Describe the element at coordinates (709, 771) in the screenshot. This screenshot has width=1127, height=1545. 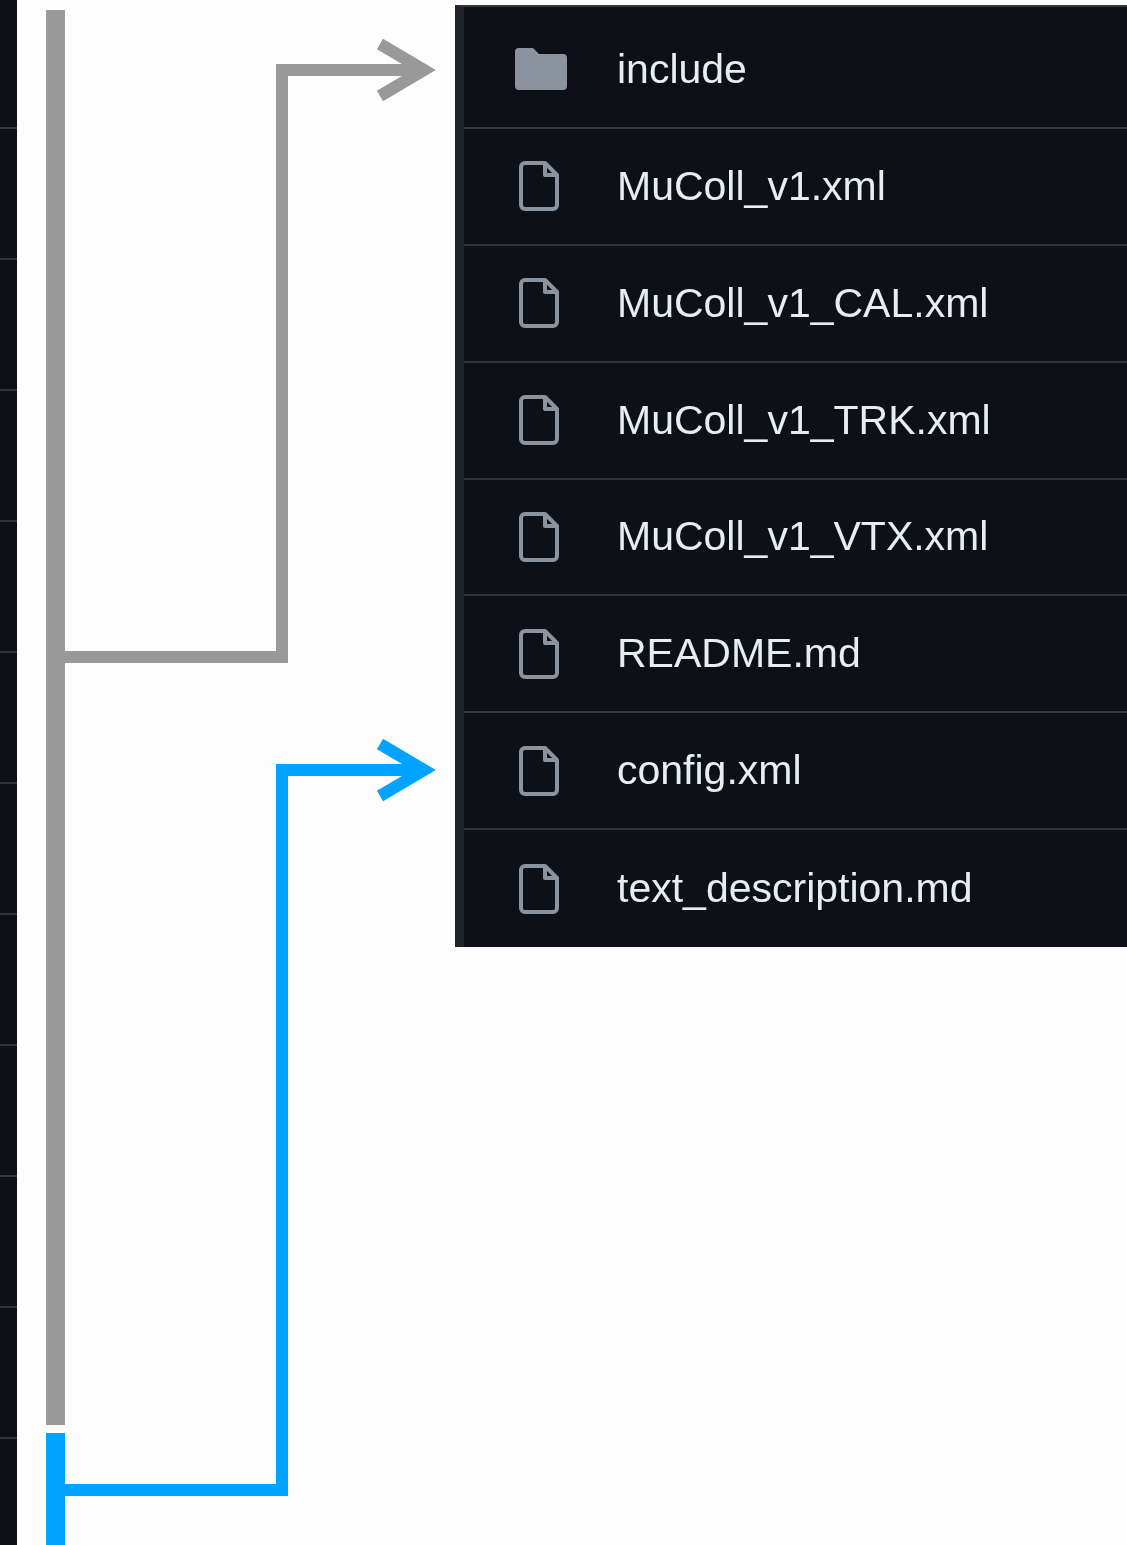
I see `file-name: config.xml` at that location.